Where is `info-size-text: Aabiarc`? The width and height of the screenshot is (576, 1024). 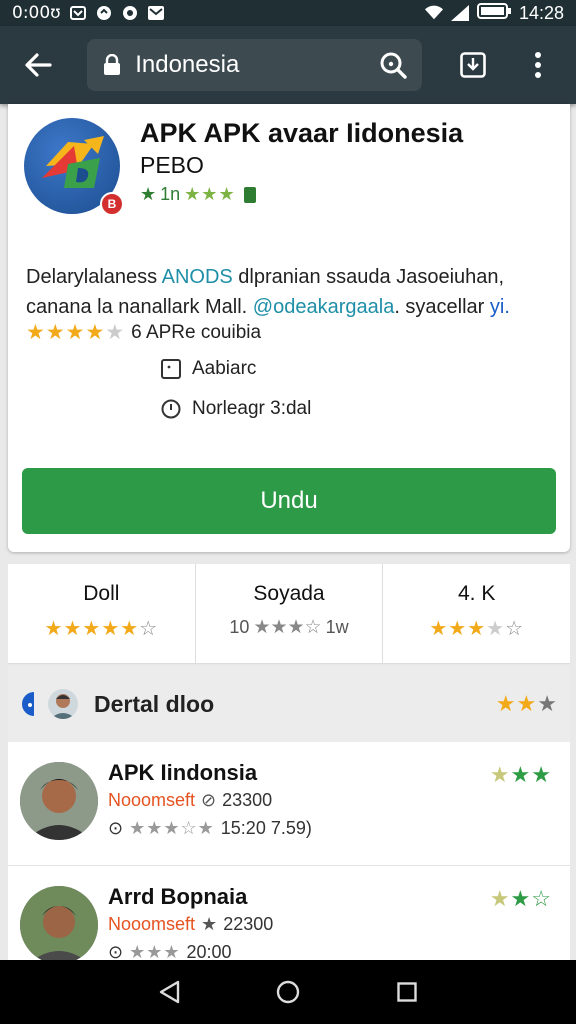
info-size-text: Aabiarc is located at coordinates (224, 368).